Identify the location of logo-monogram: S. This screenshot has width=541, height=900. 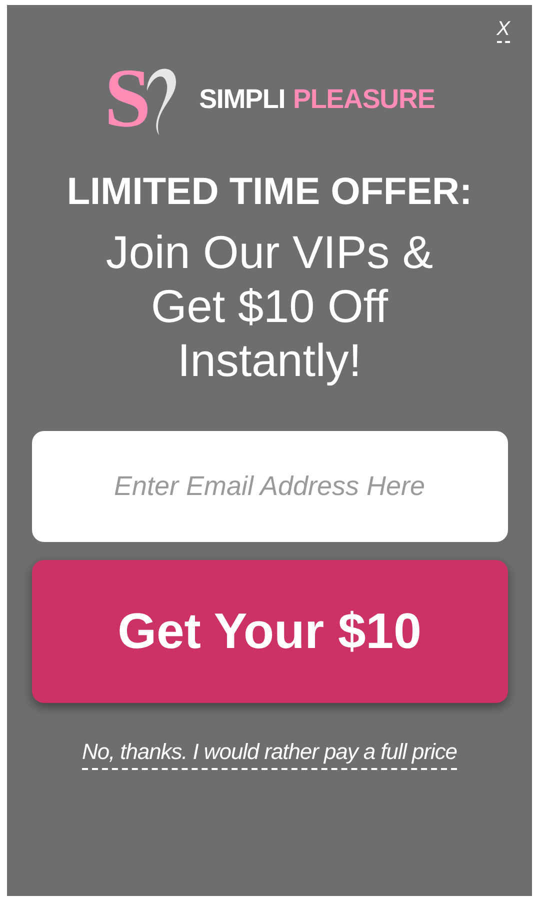
(128, 99).